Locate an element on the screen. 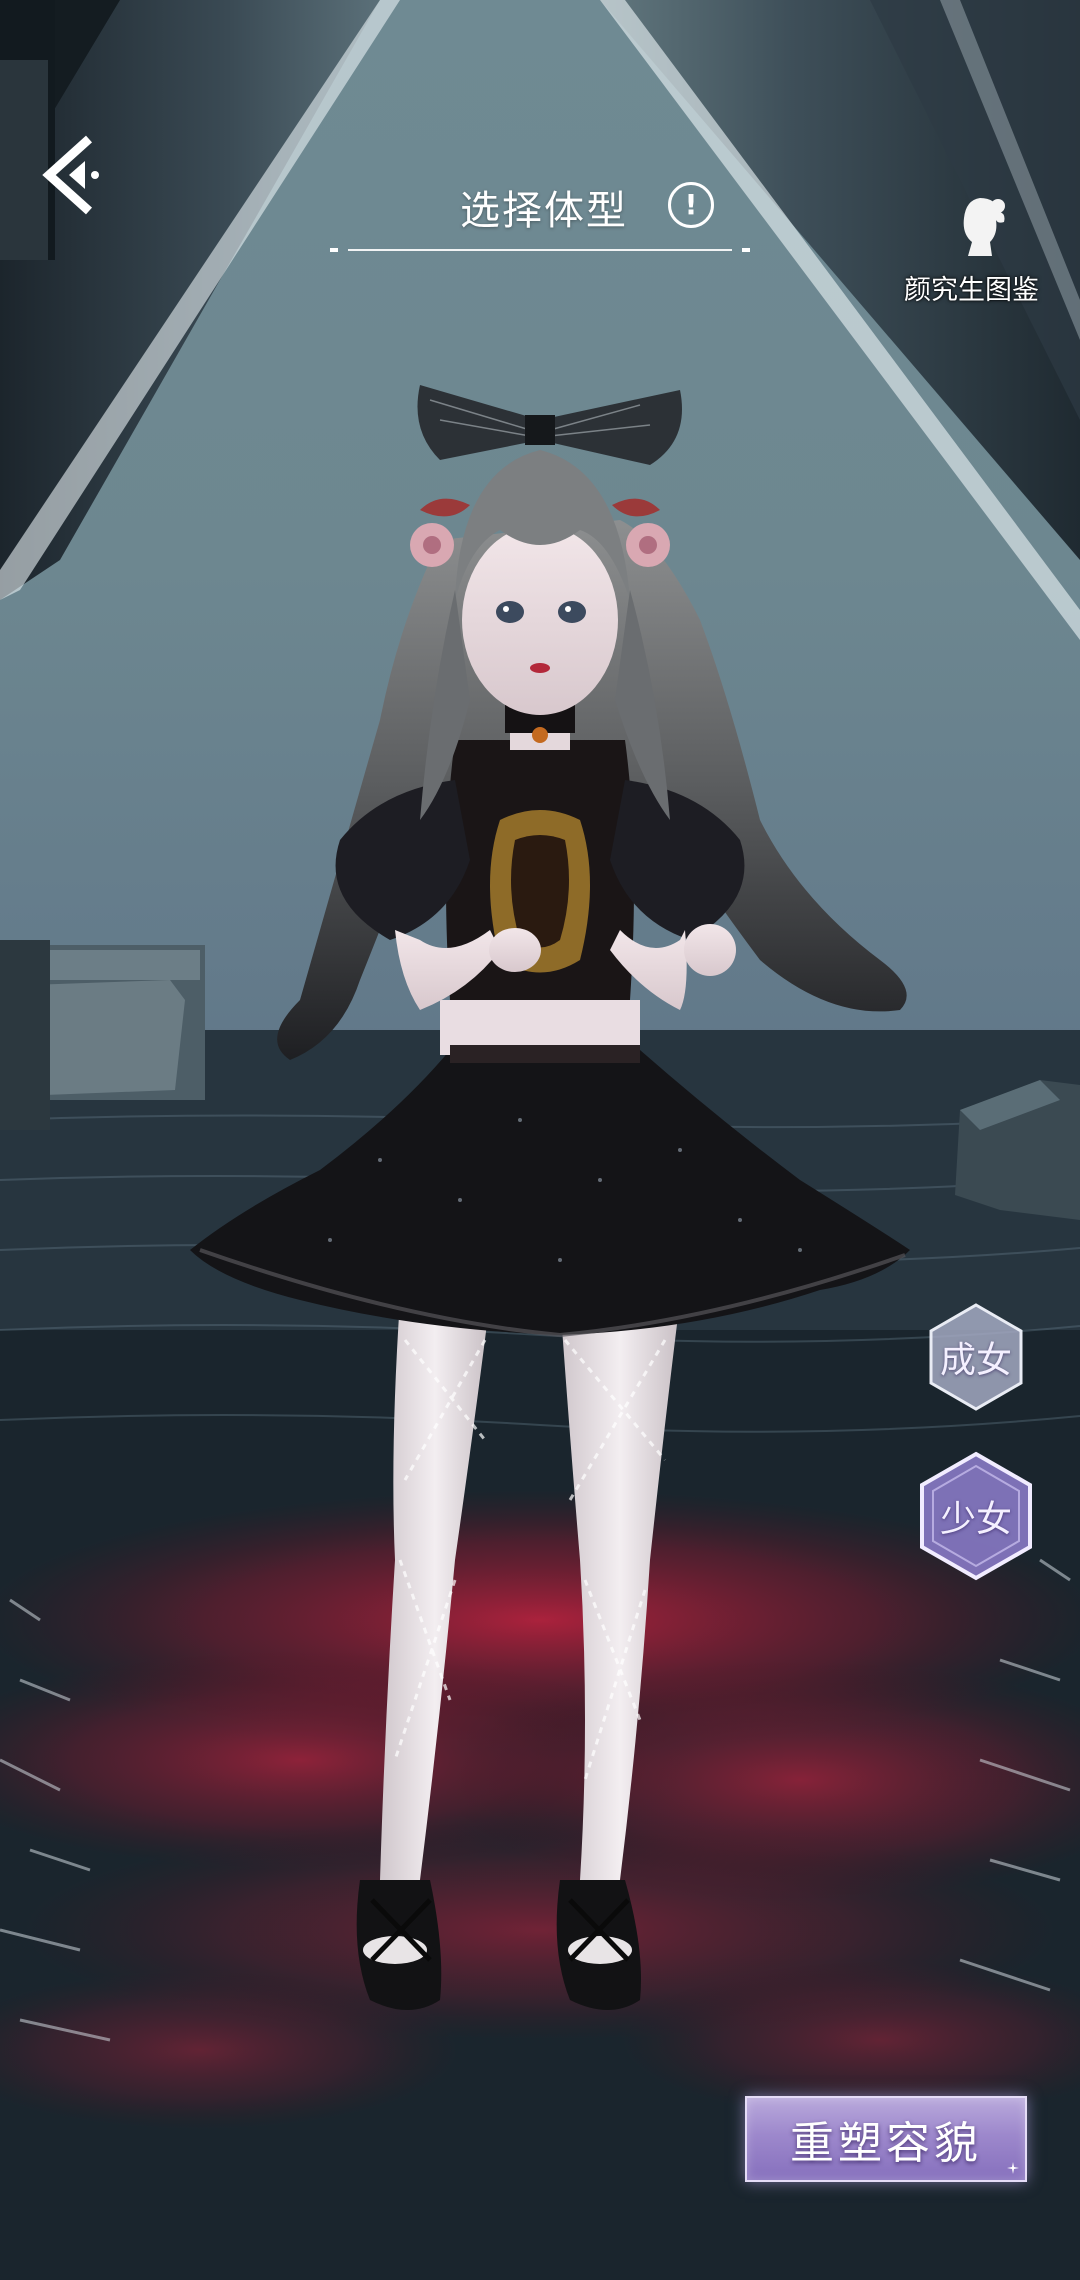 The height and width of the screenshot is (2280, 1080). reshape-appearance-button: 重塑容貌 is located at coordinates (886, 2139).